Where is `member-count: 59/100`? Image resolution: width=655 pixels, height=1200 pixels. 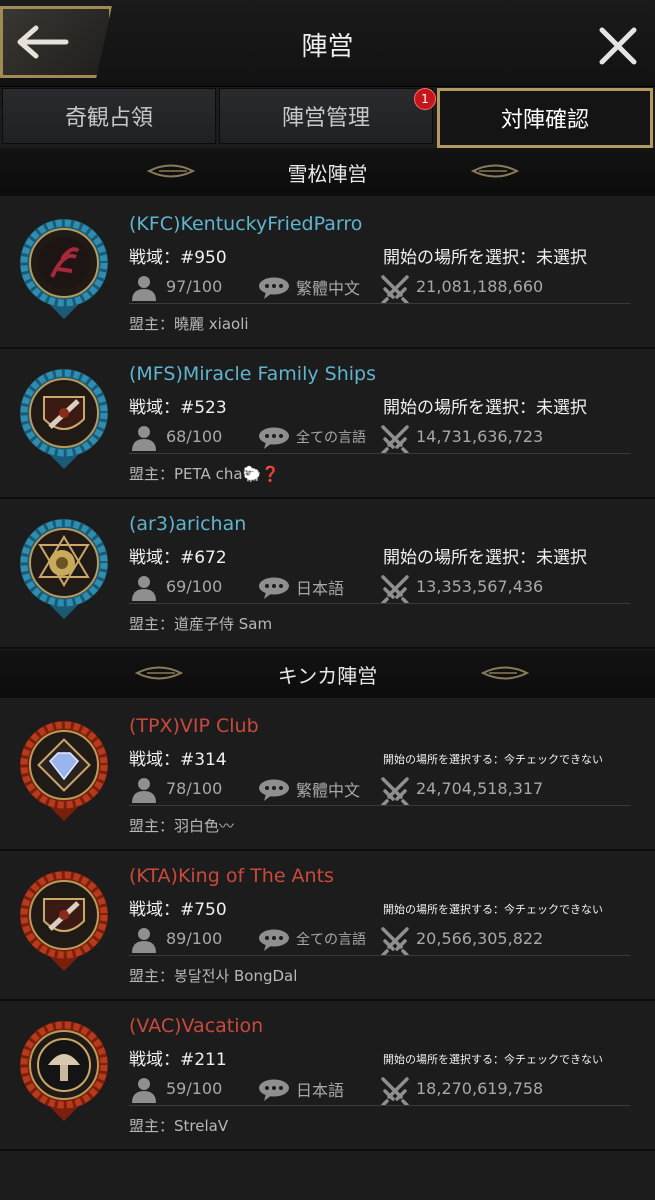 member-count: 59/100 is located at coordinates (194, 1088).